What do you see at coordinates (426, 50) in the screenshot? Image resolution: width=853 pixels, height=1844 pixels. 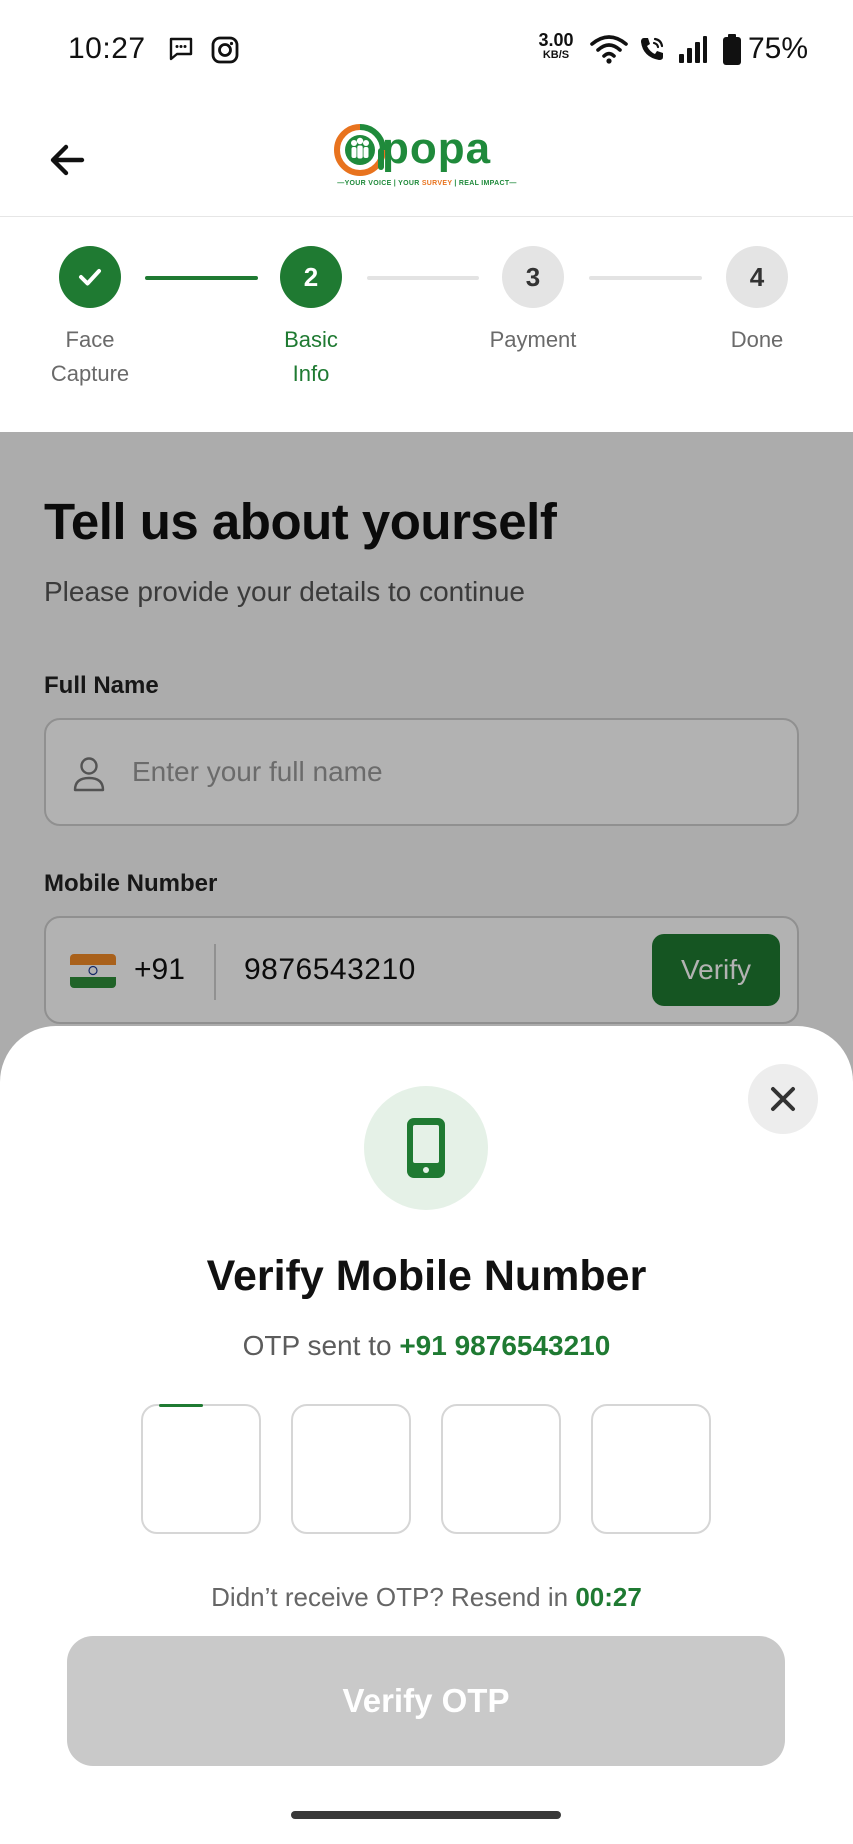 I see `status-bar: 10:27 3.00 KB/S 75%` at bounding box center [426, 50].